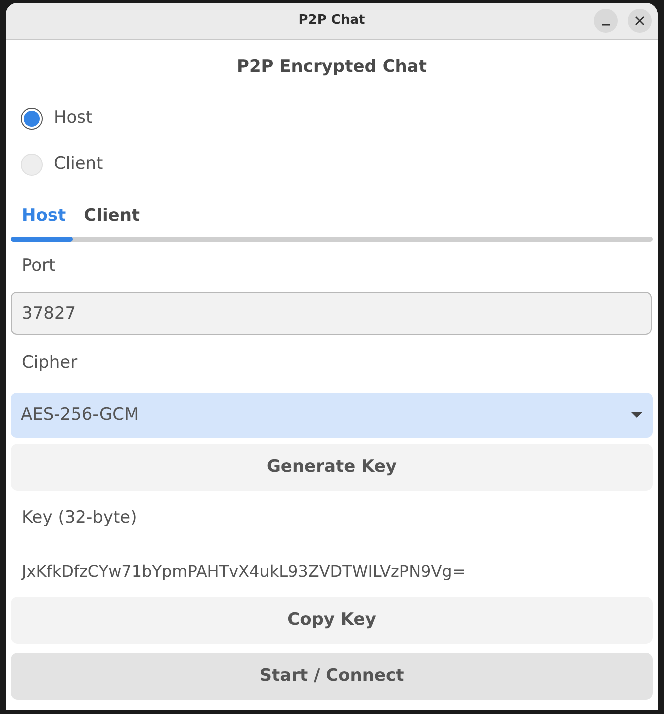 This screenshot has width=664, height=714. Describe the element at coordinates (331, 68) in the screenshot. I see `app-heading: P2P Encrypted Chat` at that location.